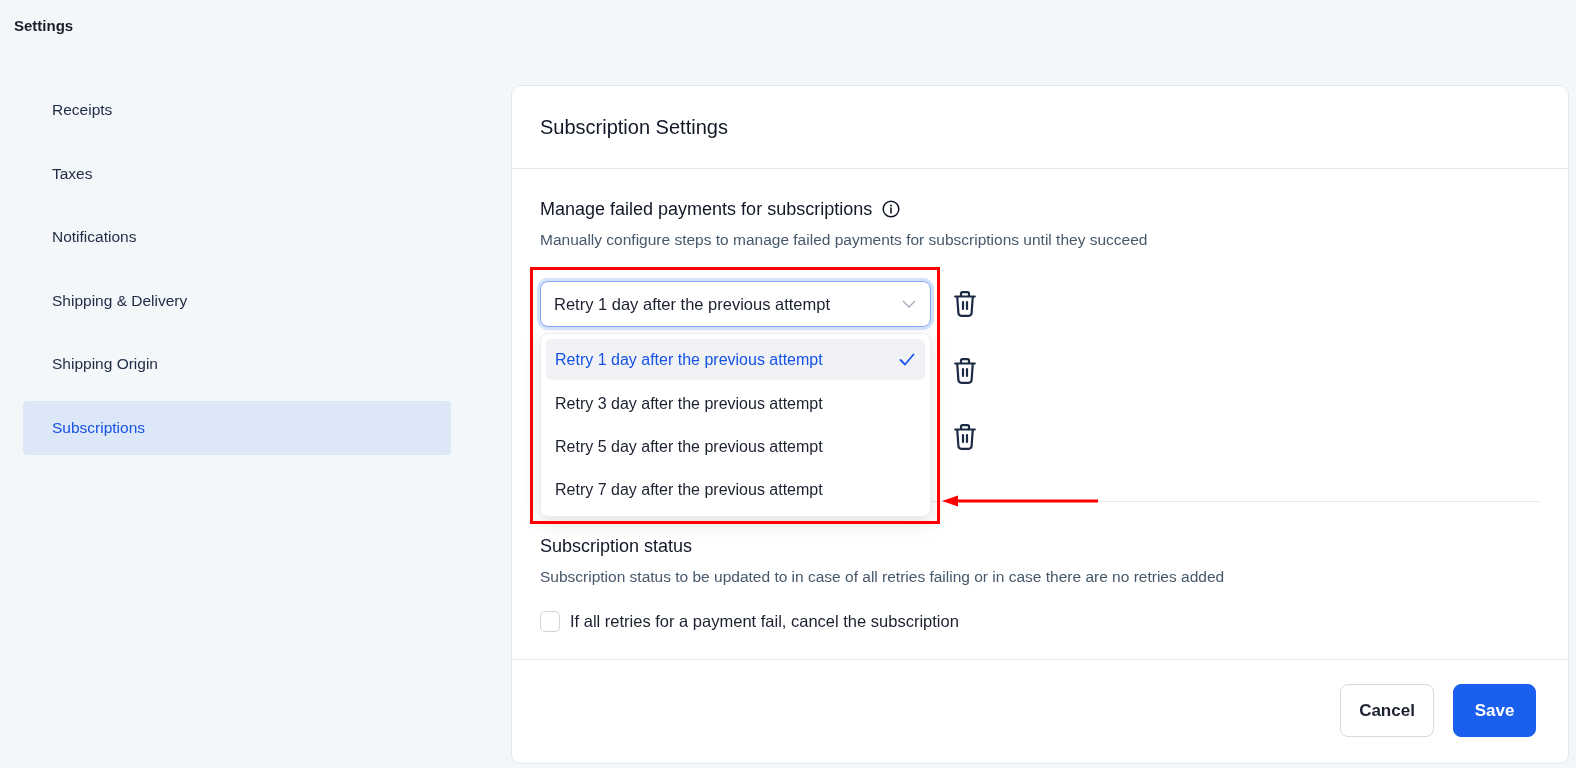 Image resolution: width=1576 pixels, height=768 pixels. Describe the element at coordinates (907, 359) in the screenshot. I see `check-icon` at that location.